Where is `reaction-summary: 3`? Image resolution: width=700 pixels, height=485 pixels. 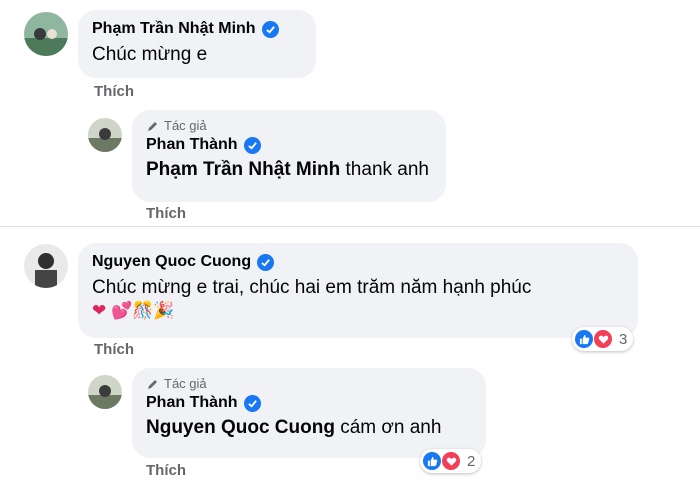
reaction-summary: 3 is located at coordinates (603, 339).